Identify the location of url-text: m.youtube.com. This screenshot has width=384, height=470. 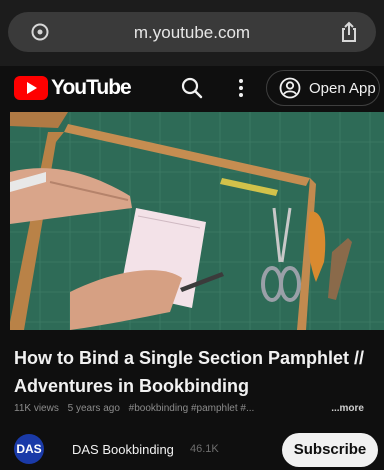
(192, 33).